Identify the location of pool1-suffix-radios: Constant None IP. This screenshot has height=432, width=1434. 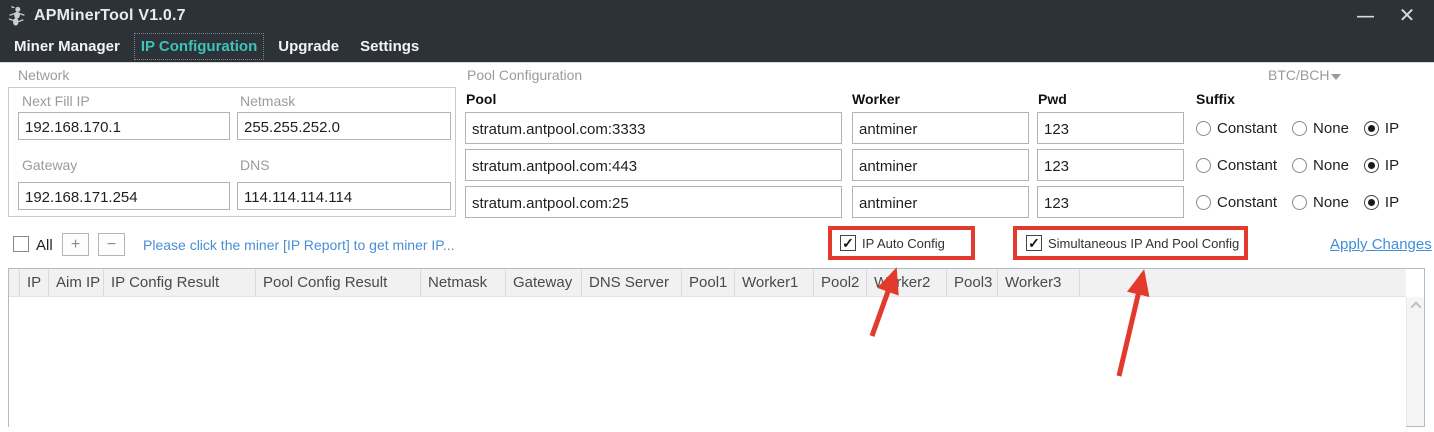
(1297, 128).